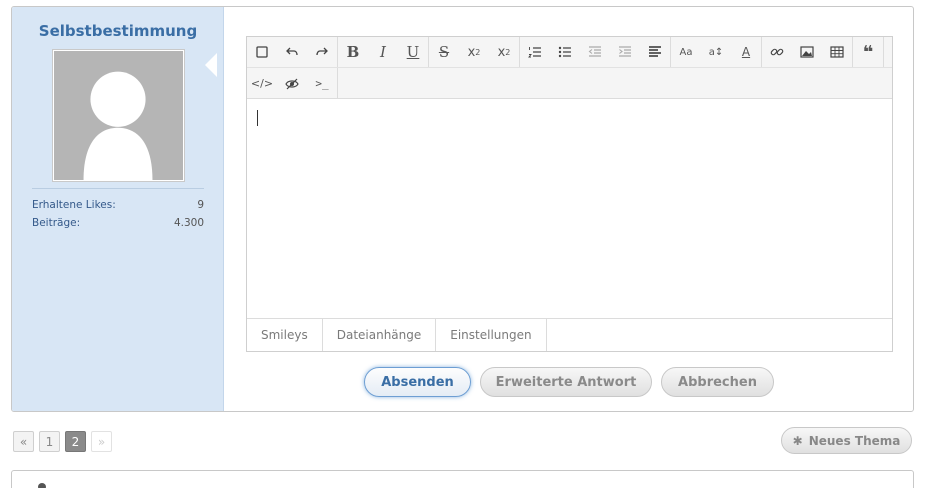 The height and width of the screenshot is (488, 928). Describe the element at coordinates (566, 382) in the screenshot. I see `advanced-reply-button: Erweiterte Antwort` at that location.